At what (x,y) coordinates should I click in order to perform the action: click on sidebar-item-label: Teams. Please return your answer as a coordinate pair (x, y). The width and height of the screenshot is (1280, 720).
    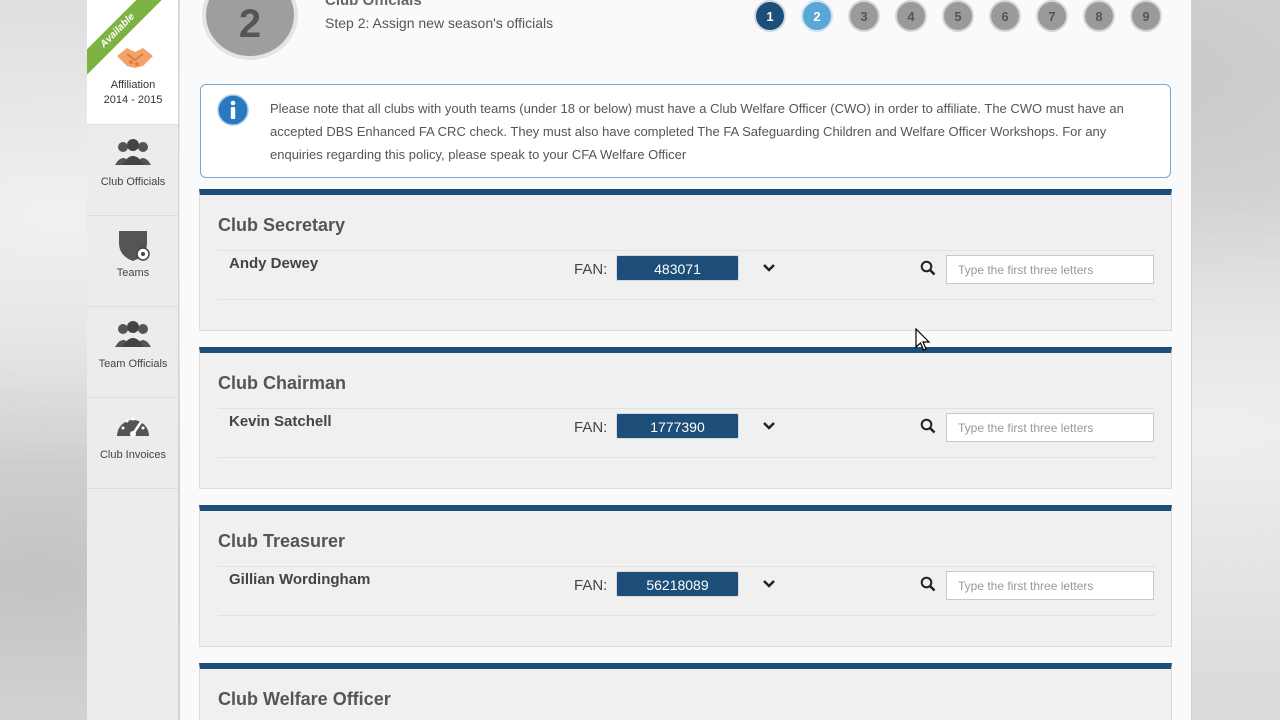
    Looking at the image, I should click on (133, 273).